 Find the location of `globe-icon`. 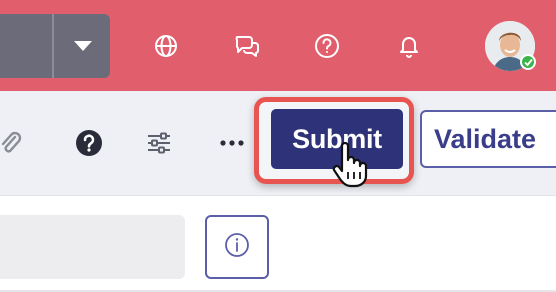

globe-icon is located at coordinates (166, 46).